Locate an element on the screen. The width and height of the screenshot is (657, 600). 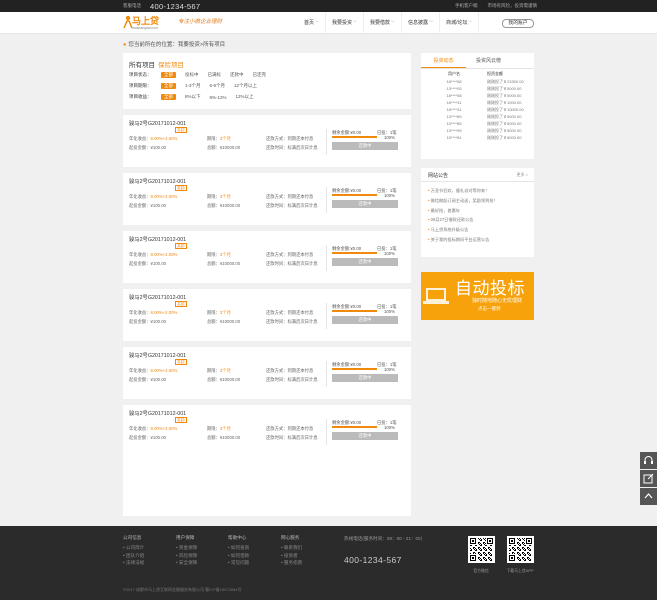
footer-link: 法律法规 is located at coordinates (133, 563).